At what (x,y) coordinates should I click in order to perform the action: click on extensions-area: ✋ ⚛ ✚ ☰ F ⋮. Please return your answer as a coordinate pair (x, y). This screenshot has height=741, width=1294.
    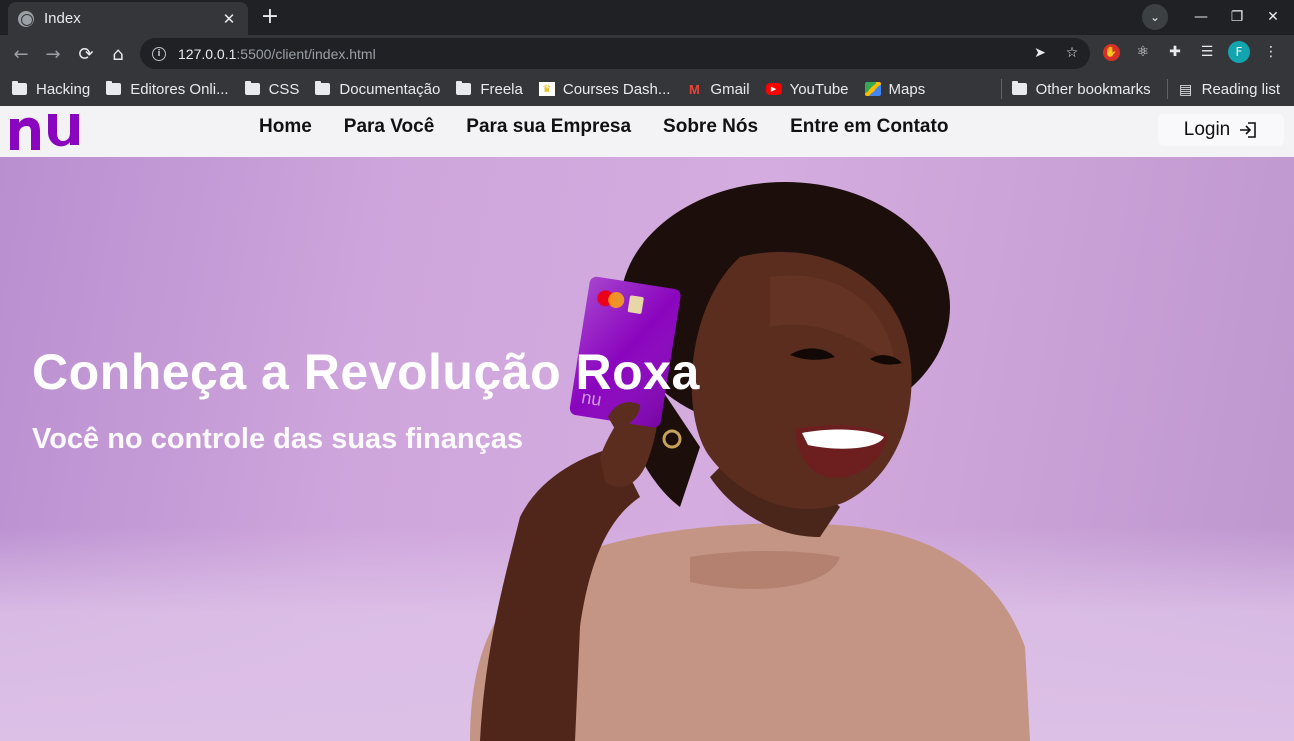
    Looking at the image, I should click on (1191, 52).